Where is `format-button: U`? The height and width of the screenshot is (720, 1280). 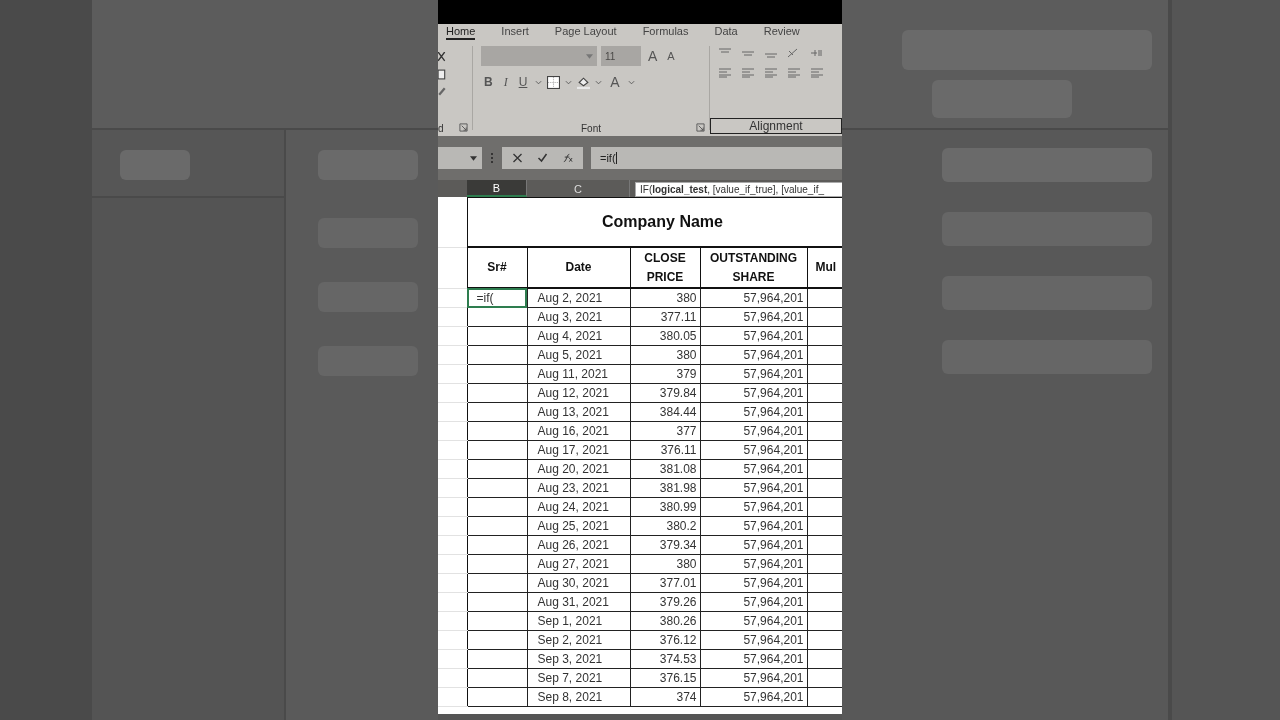
format-button: U is located at coordinates (523, 82).